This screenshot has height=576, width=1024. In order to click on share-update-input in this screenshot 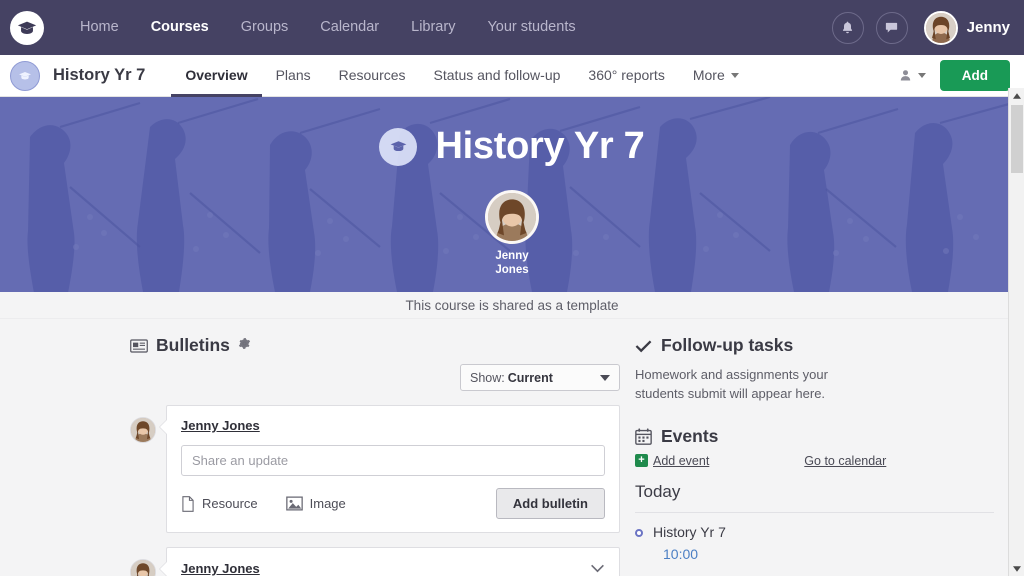, I will do `click(393, 460)`.